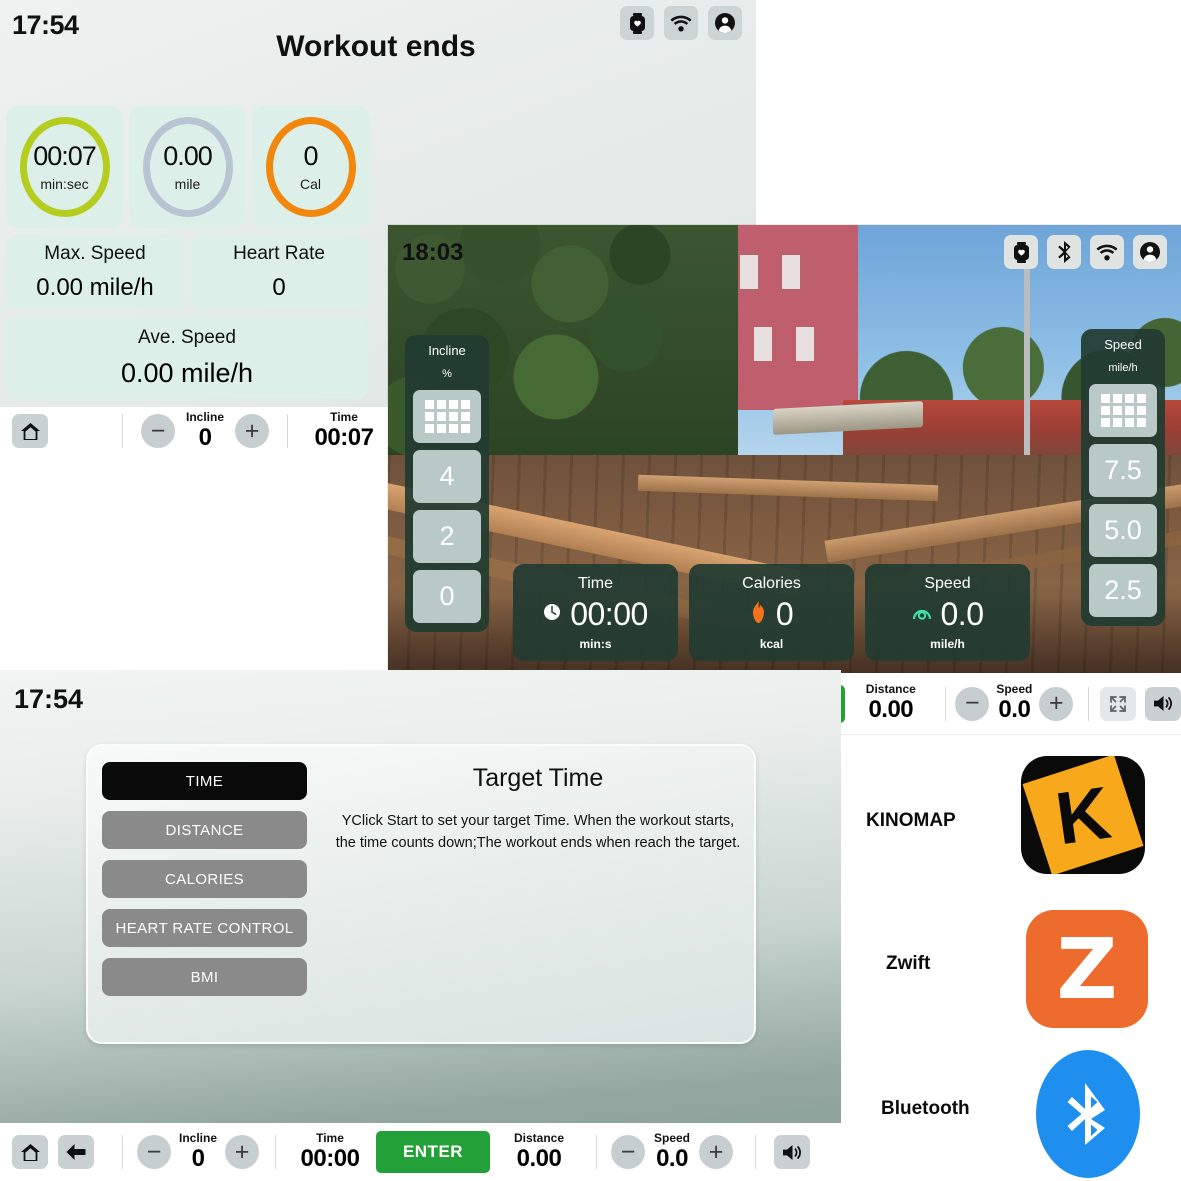 Image resolution: width=1181 pixels, height=1181 pixels. Describe the element at coordinates (1118, 703) in the screenshot. I see `fullscreen-icon` at that location.